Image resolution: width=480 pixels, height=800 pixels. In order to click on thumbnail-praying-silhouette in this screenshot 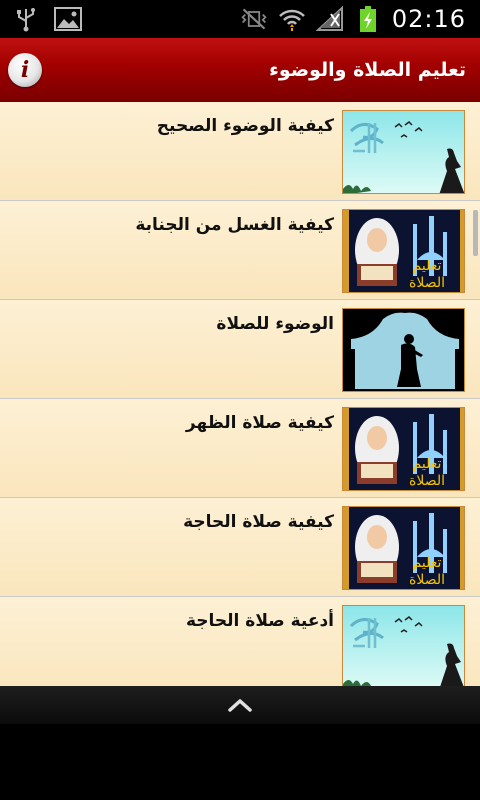, I will do `click(403, 350)`.